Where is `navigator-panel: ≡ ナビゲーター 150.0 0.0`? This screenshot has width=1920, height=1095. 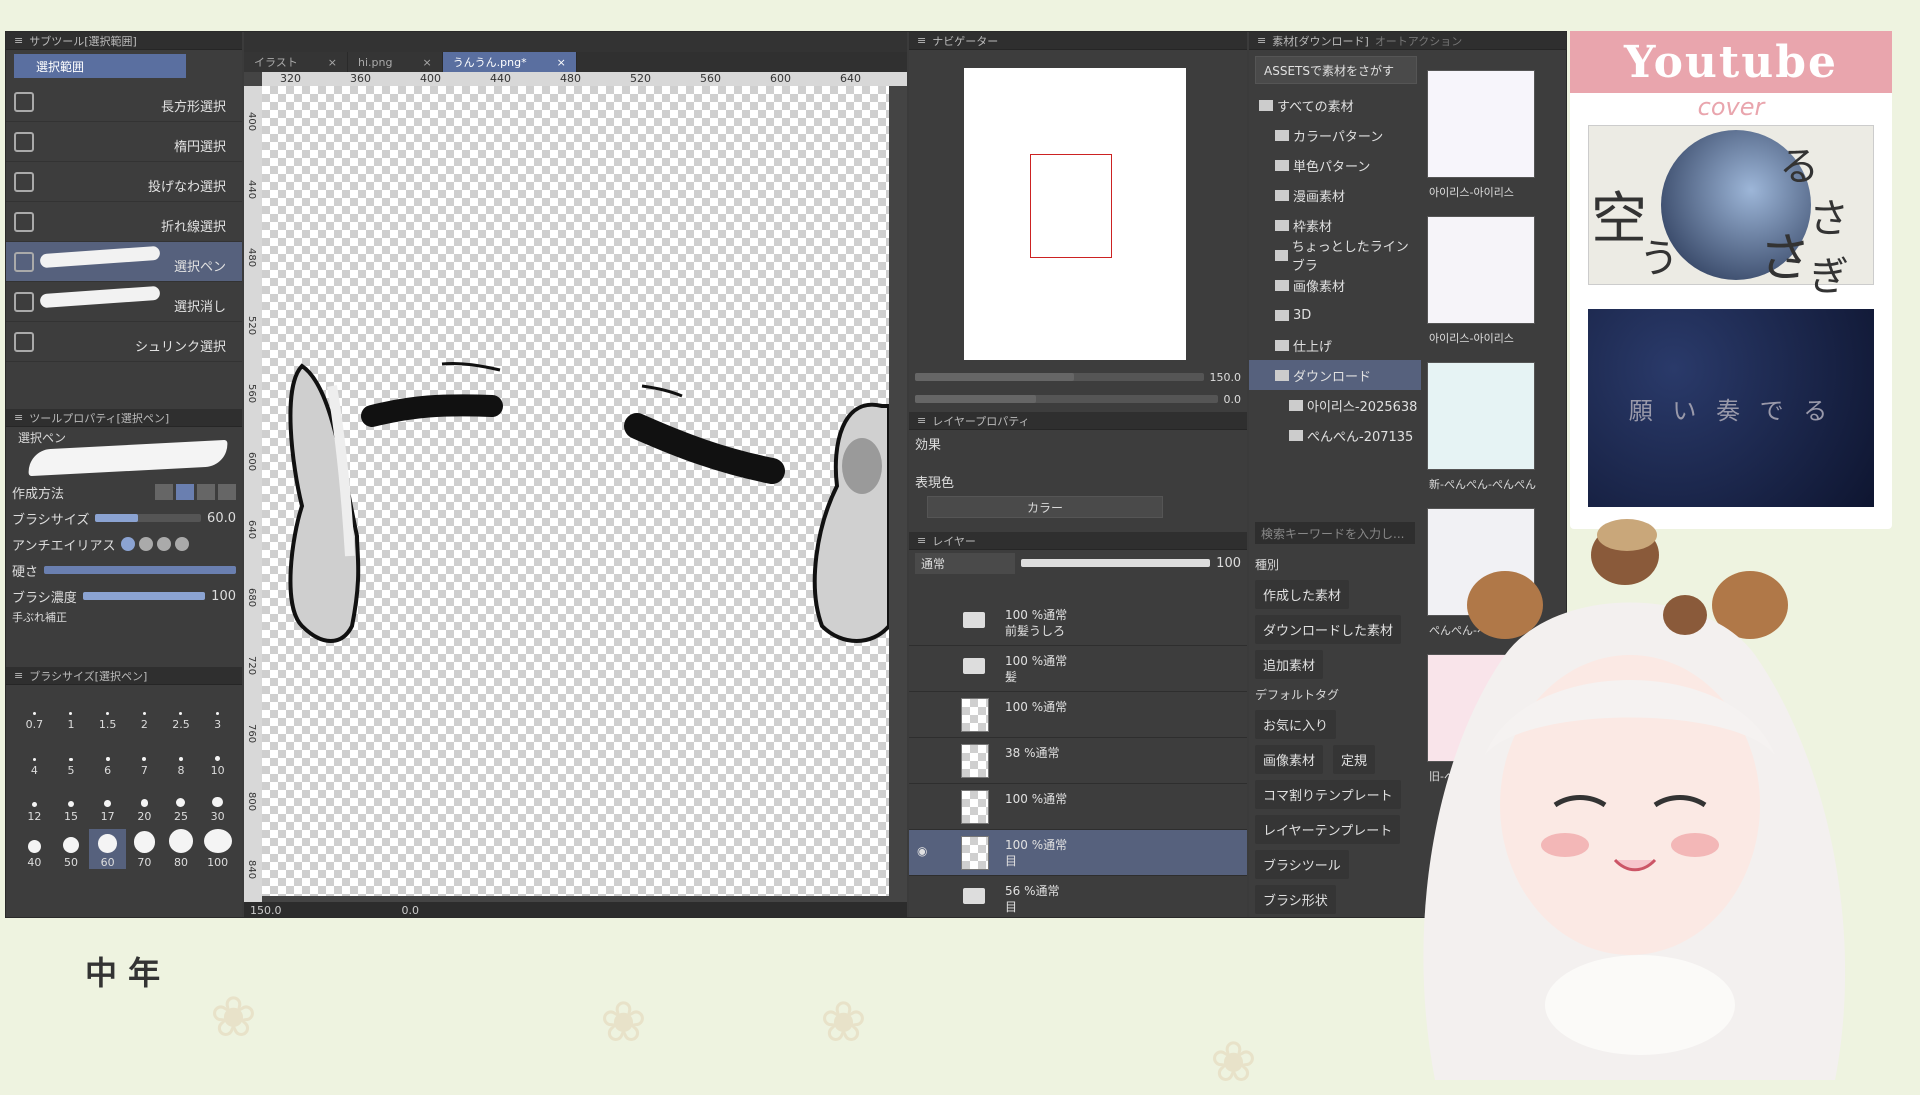
navigator-panel: ≡ ナビゲーター 150.0 0.0 is located at coordinates (1078, 222).